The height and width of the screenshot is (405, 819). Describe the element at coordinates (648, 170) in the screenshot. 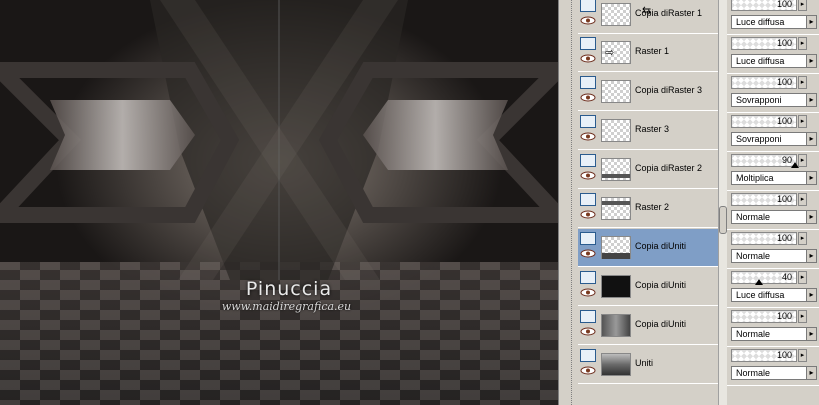

I see `layer-row: Copia diRaster 2` at that location.